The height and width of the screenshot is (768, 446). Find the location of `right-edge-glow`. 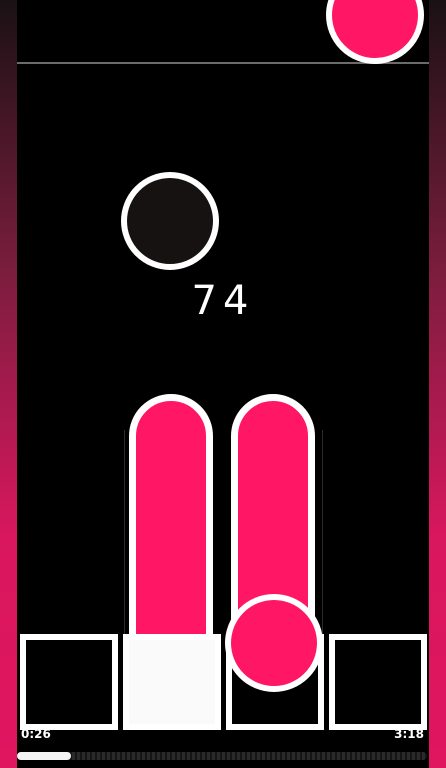

right-edge-glow is located at coordinates (437, 384).